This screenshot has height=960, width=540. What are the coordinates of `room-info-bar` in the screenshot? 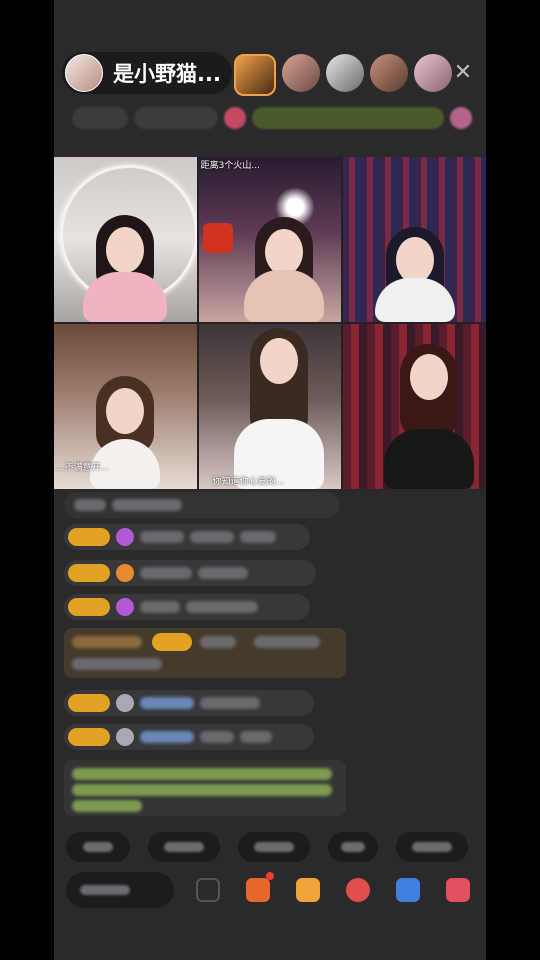 It's located at (272, 118).